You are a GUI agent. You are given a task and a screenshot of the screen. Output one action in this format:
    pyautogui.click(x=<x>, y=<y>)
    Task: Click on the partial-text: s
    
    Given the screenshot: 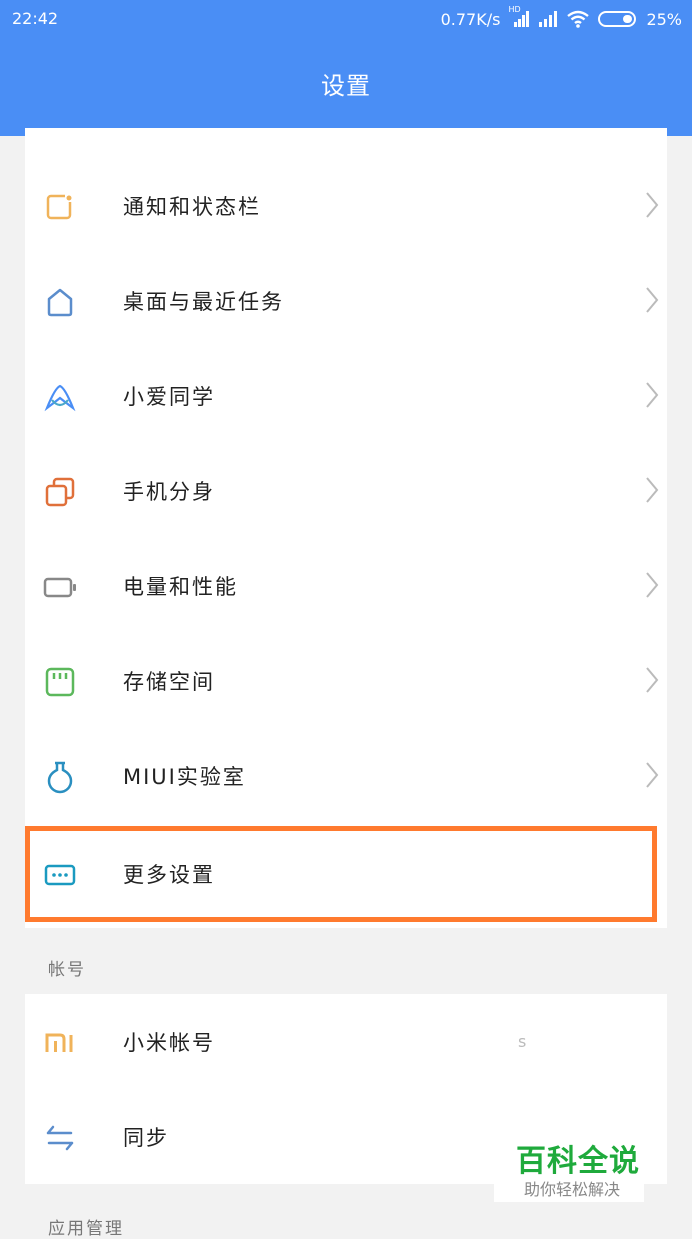 What is the action you would take?
    pyautogui.click(x=522, y=1041)
    